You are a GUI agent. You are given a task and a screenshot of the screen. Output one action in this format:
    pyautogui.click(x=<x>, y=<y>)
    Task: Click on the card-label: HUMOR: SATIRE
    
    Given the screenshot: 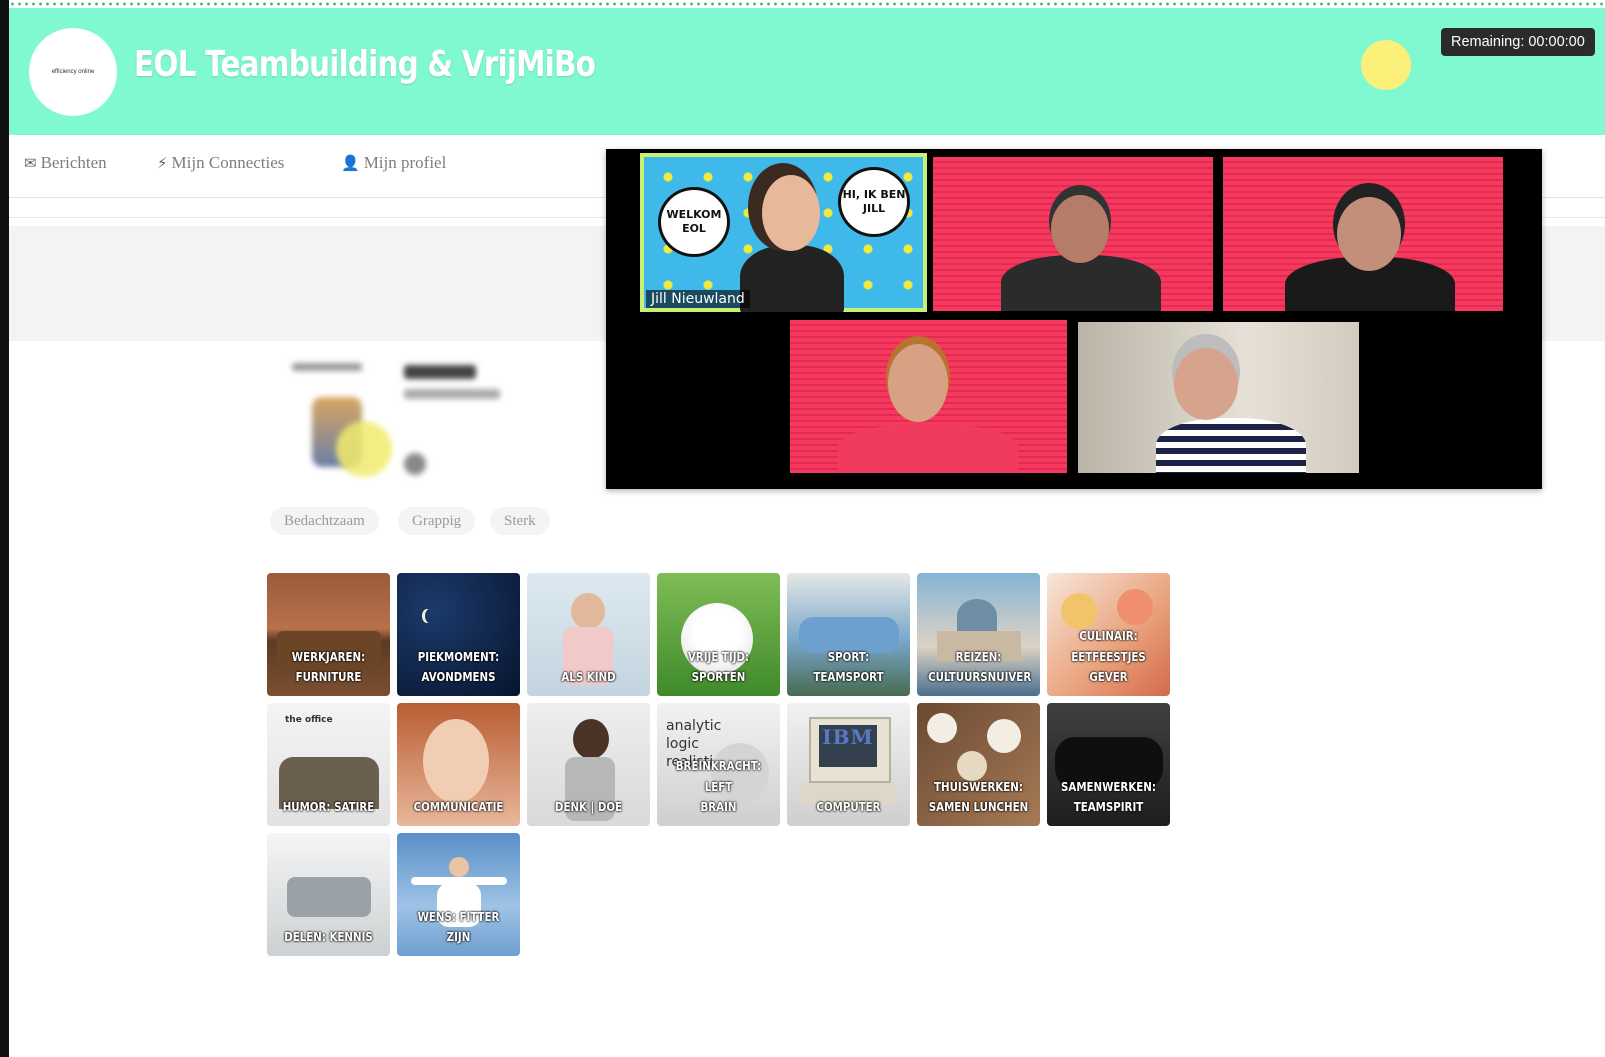 What is the action you would take?
    pyautogui.click(x=328, y=807)
    